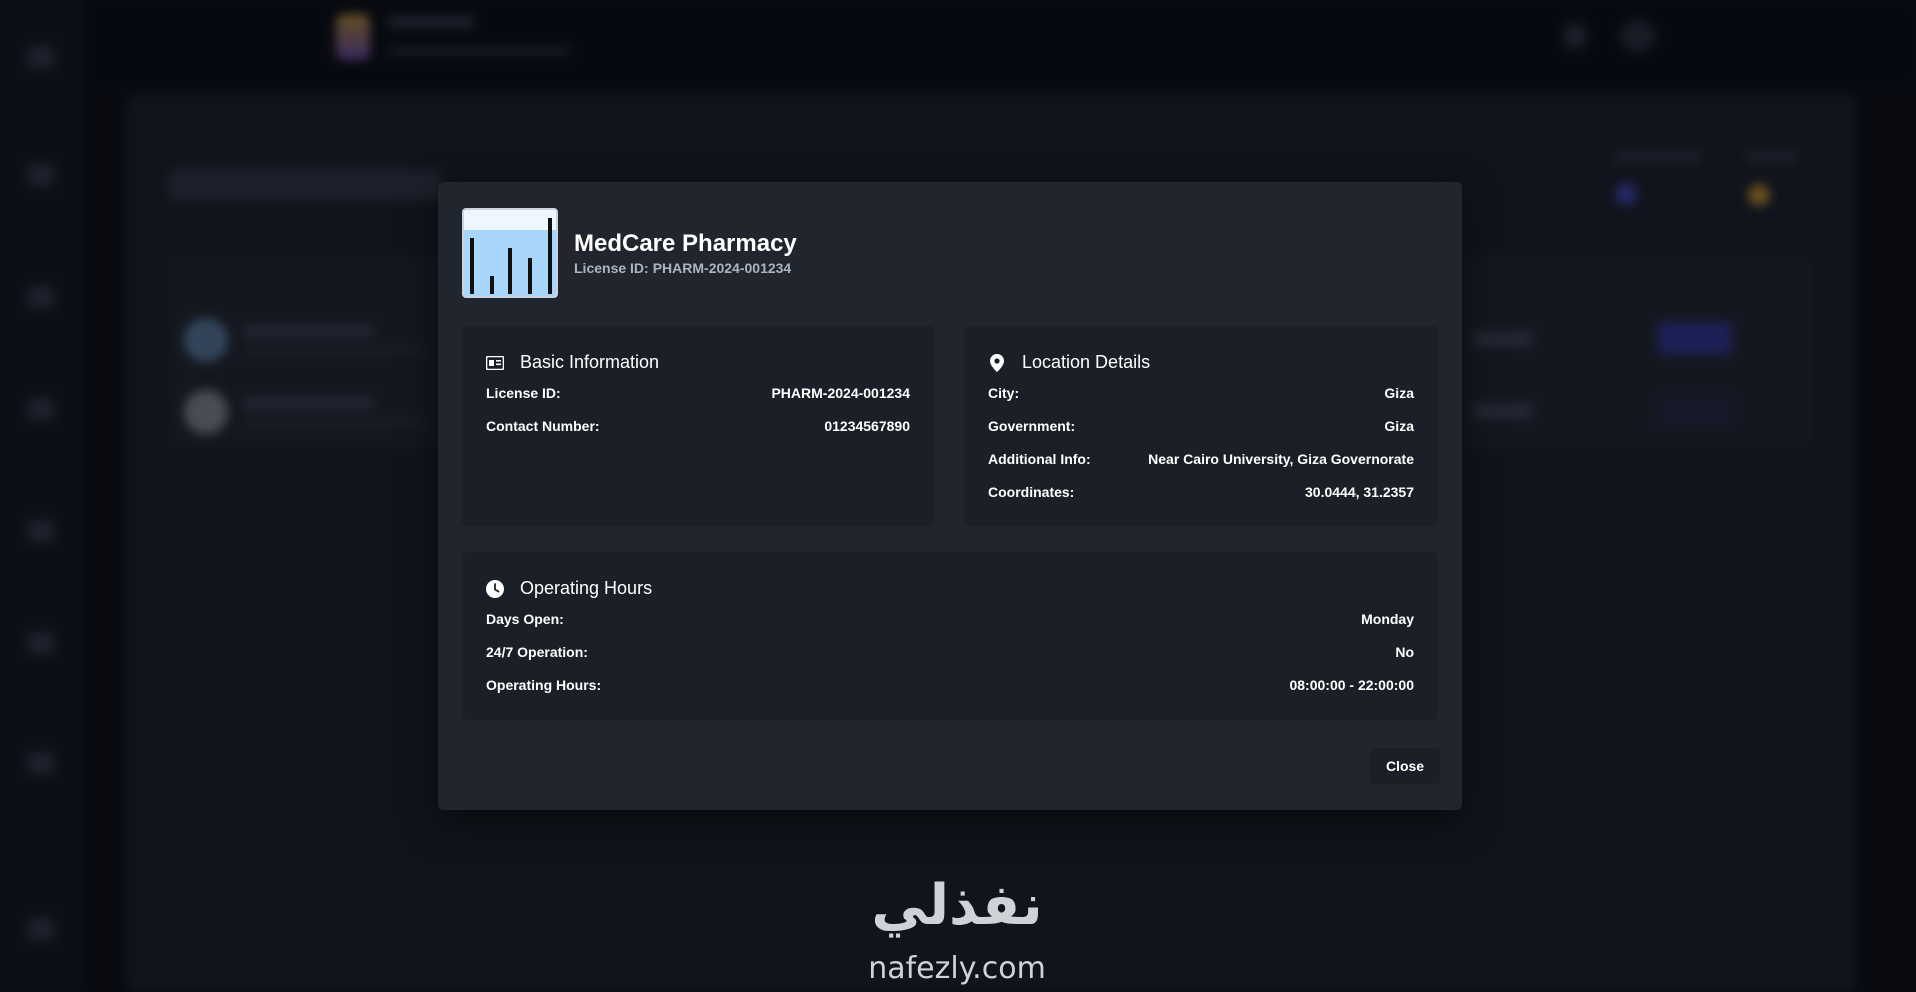 The height and width of the screenshot is (992, 1916). I want to click on row-value: 30.0444, 31.2357, so click(1359, 492).